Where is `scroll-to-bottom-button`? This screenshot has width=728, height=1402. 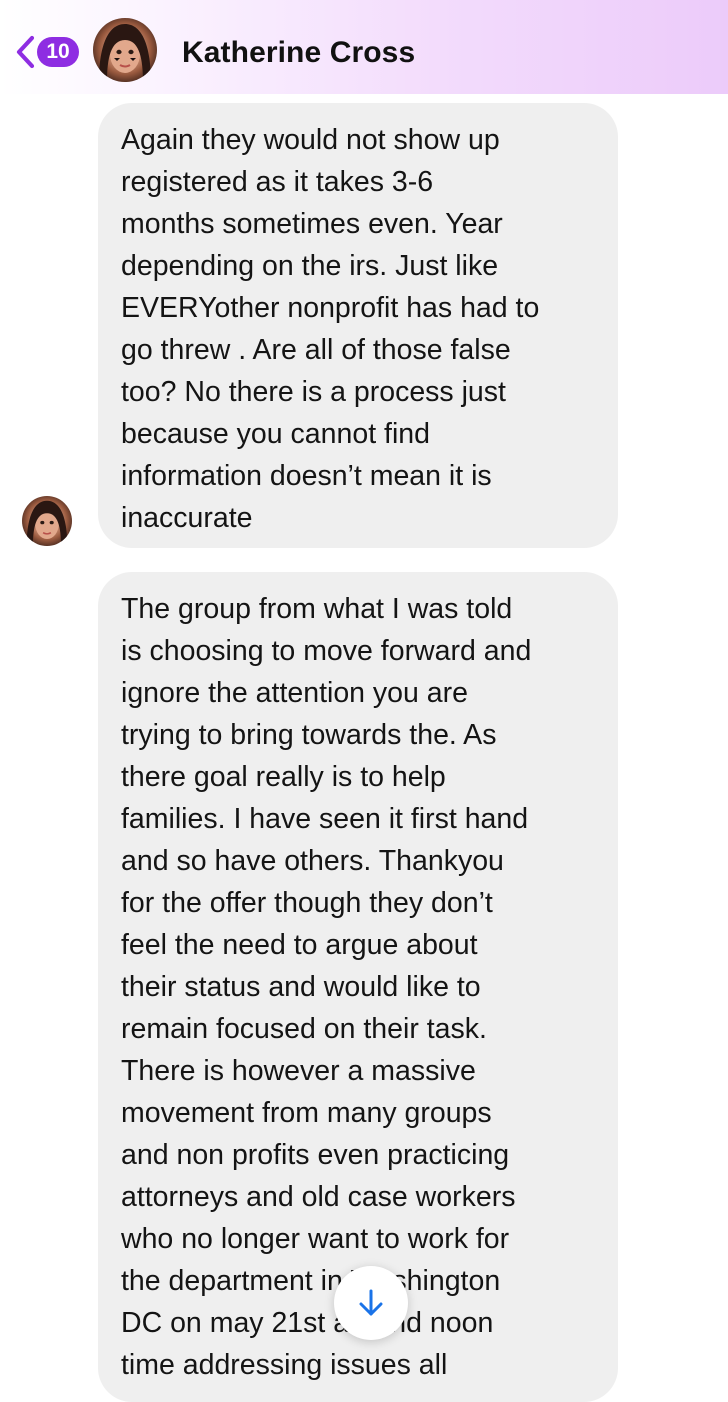
scroll-to-bottom-button is located at coordinates (371, 1303).